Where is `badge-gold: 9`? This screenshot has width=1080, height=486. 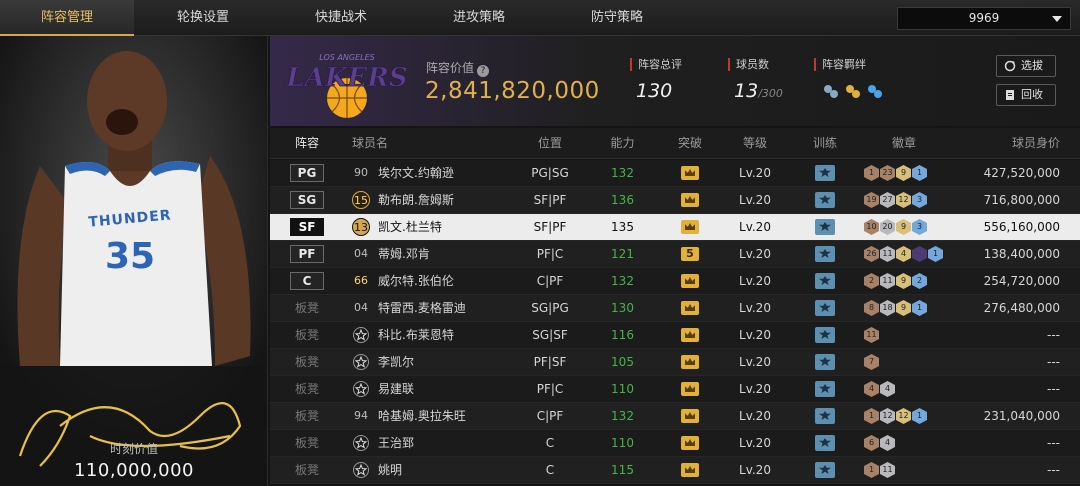
badge-gold: 9 is located at coordinates (903, 173).